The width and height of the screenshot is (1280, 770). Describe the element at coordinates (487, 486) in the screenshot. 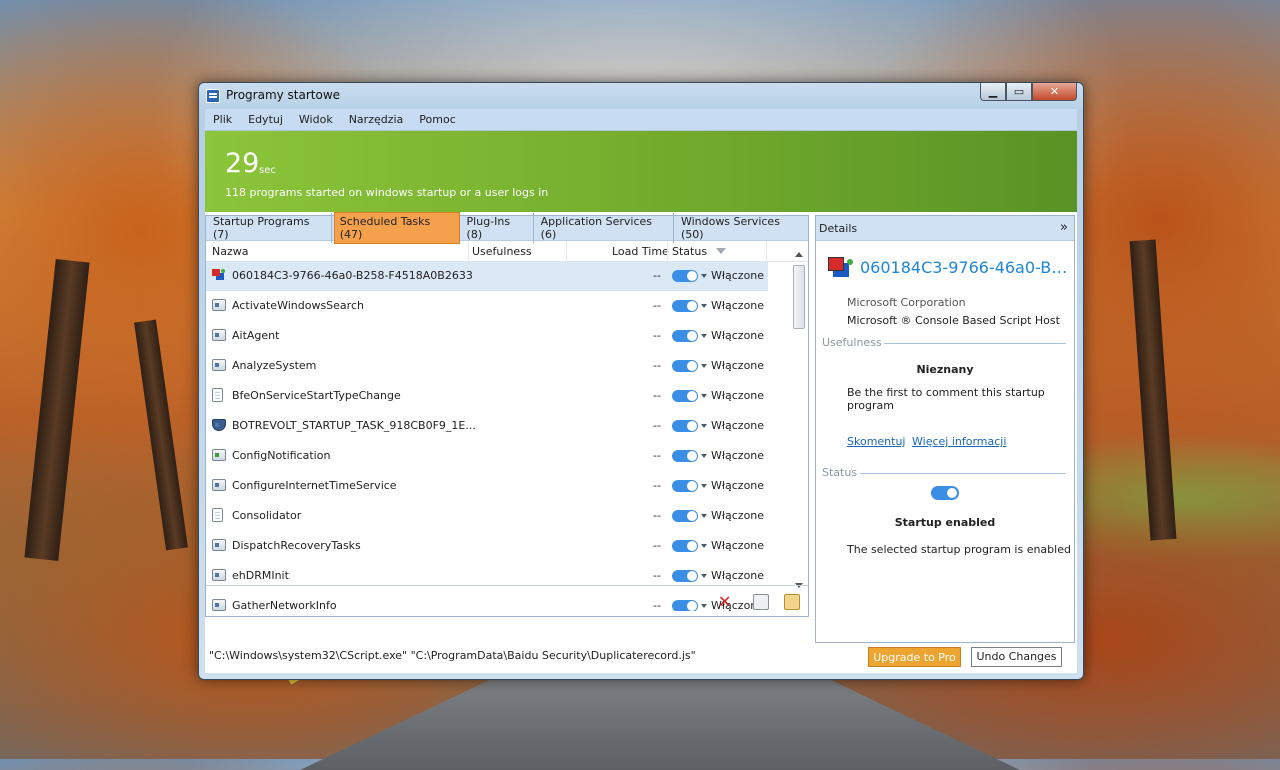

I see `table-row: ConfigureInternetTimeService -- Włączone` at that location.